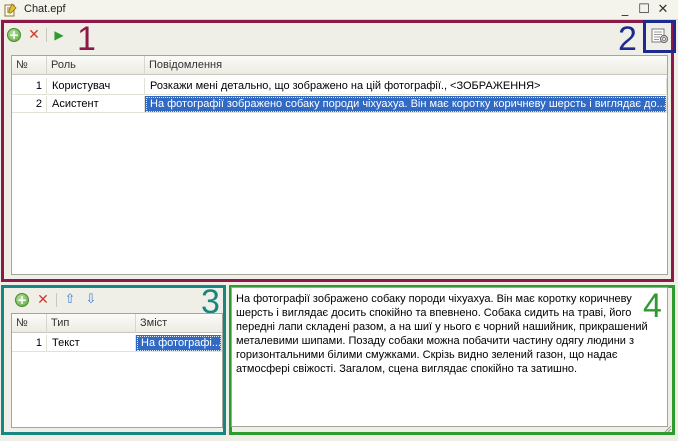  Describe the element at coordinates (179, 323) in the screenshot. I see `column-header-content: Зміст` at that location.